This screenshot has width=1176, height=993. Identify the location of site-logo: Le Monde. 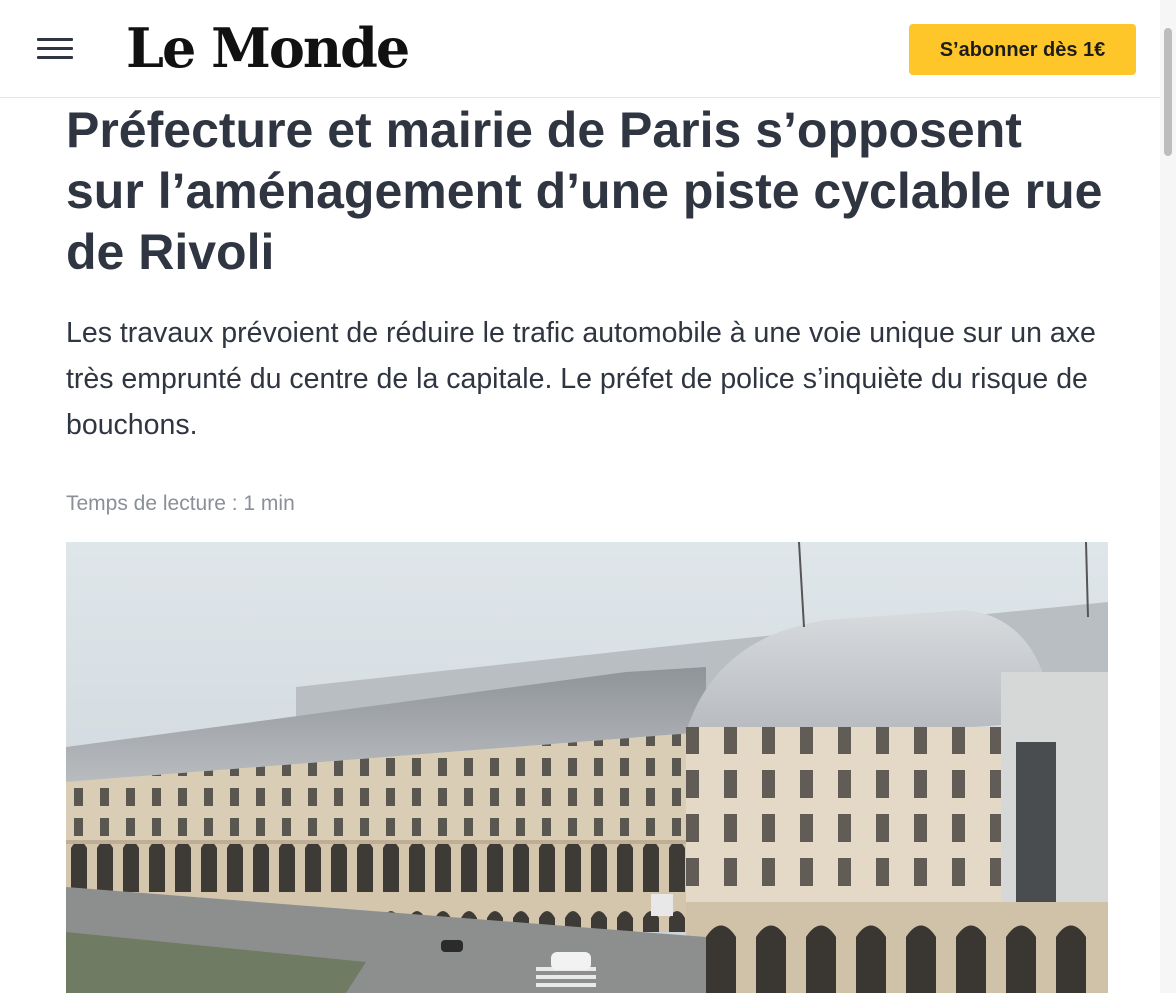
(268, 48).